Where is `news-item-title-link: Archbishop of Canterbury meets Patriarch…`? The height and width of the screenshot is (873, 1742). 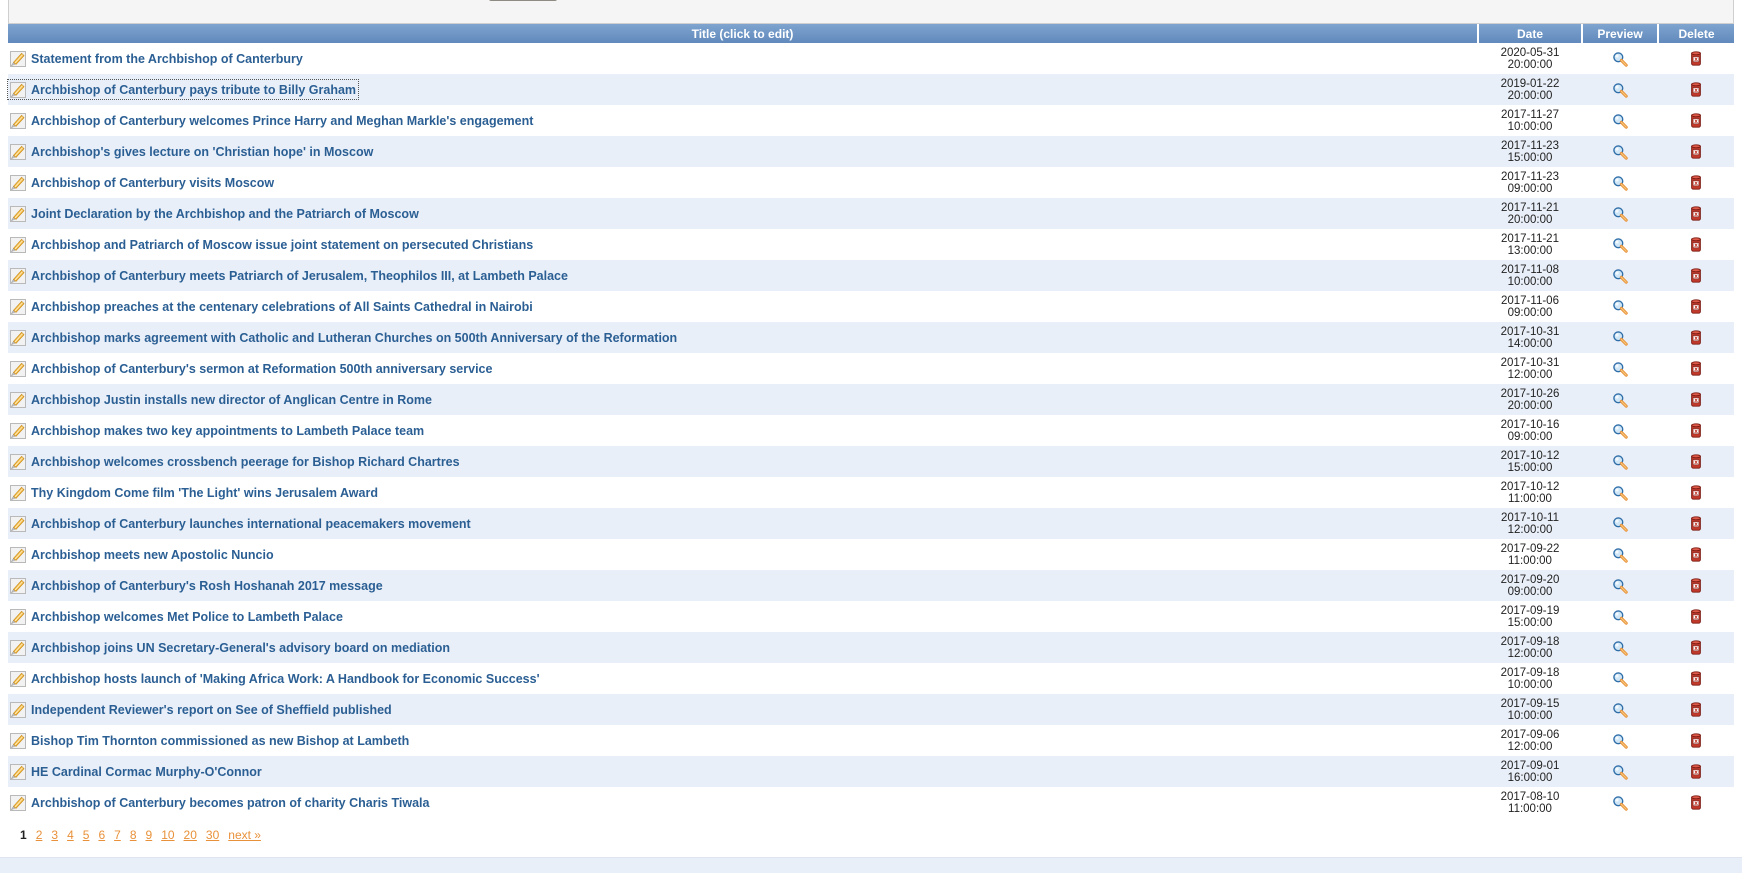
news-item-title-link: Archbishop of Canterbury meets Patriarch… is located at coordinates (299, 276).